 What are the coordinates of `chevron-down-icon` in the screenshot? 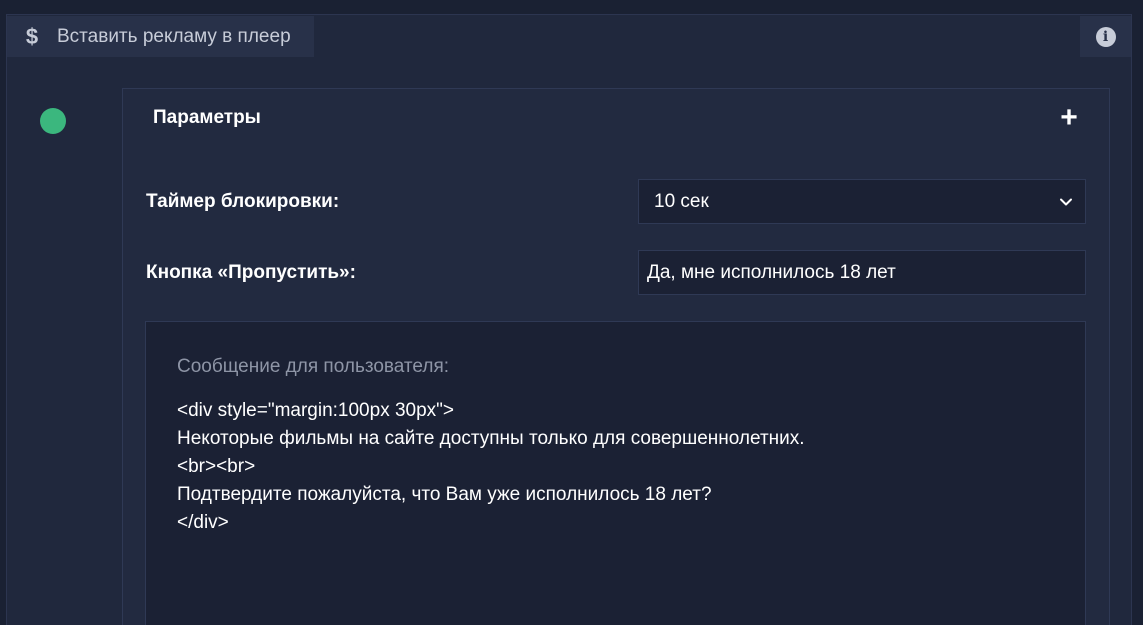 It's located at (1066, 201).